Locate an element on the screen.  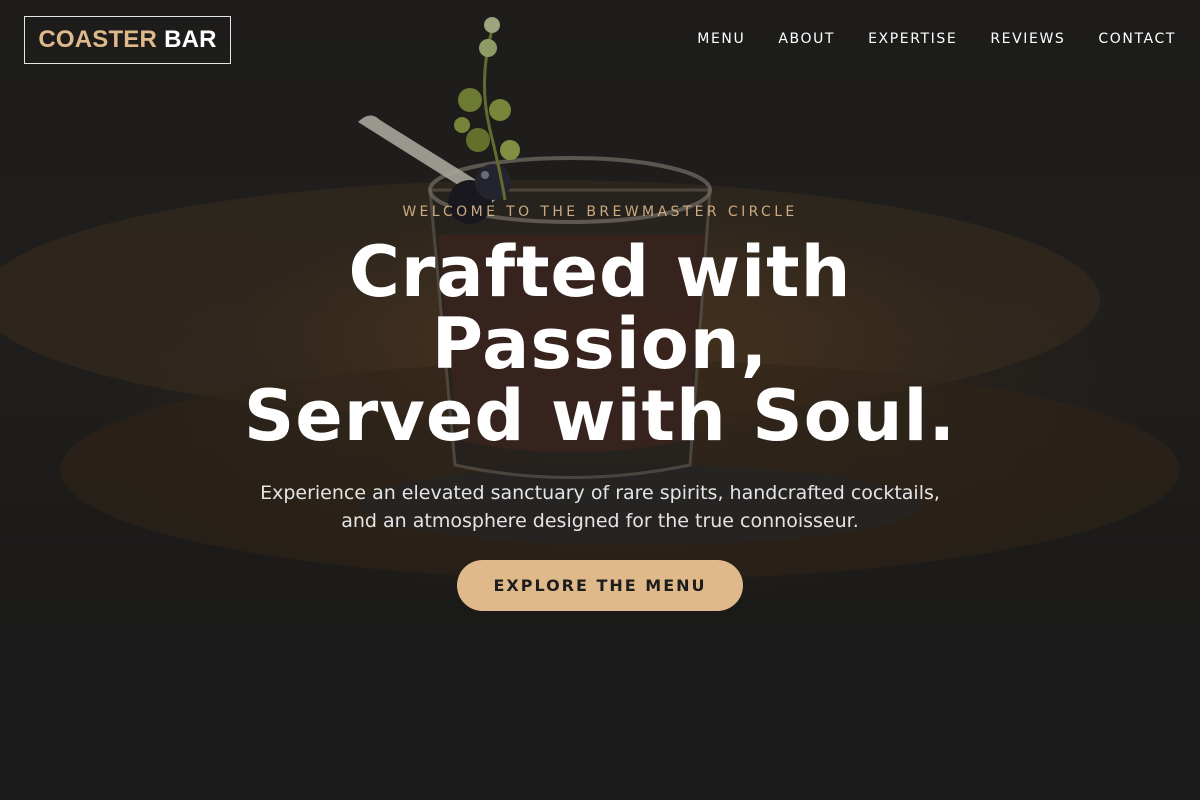
explore-menu-button: EXPLORE THE MENU is located at coordinates (600, 585).